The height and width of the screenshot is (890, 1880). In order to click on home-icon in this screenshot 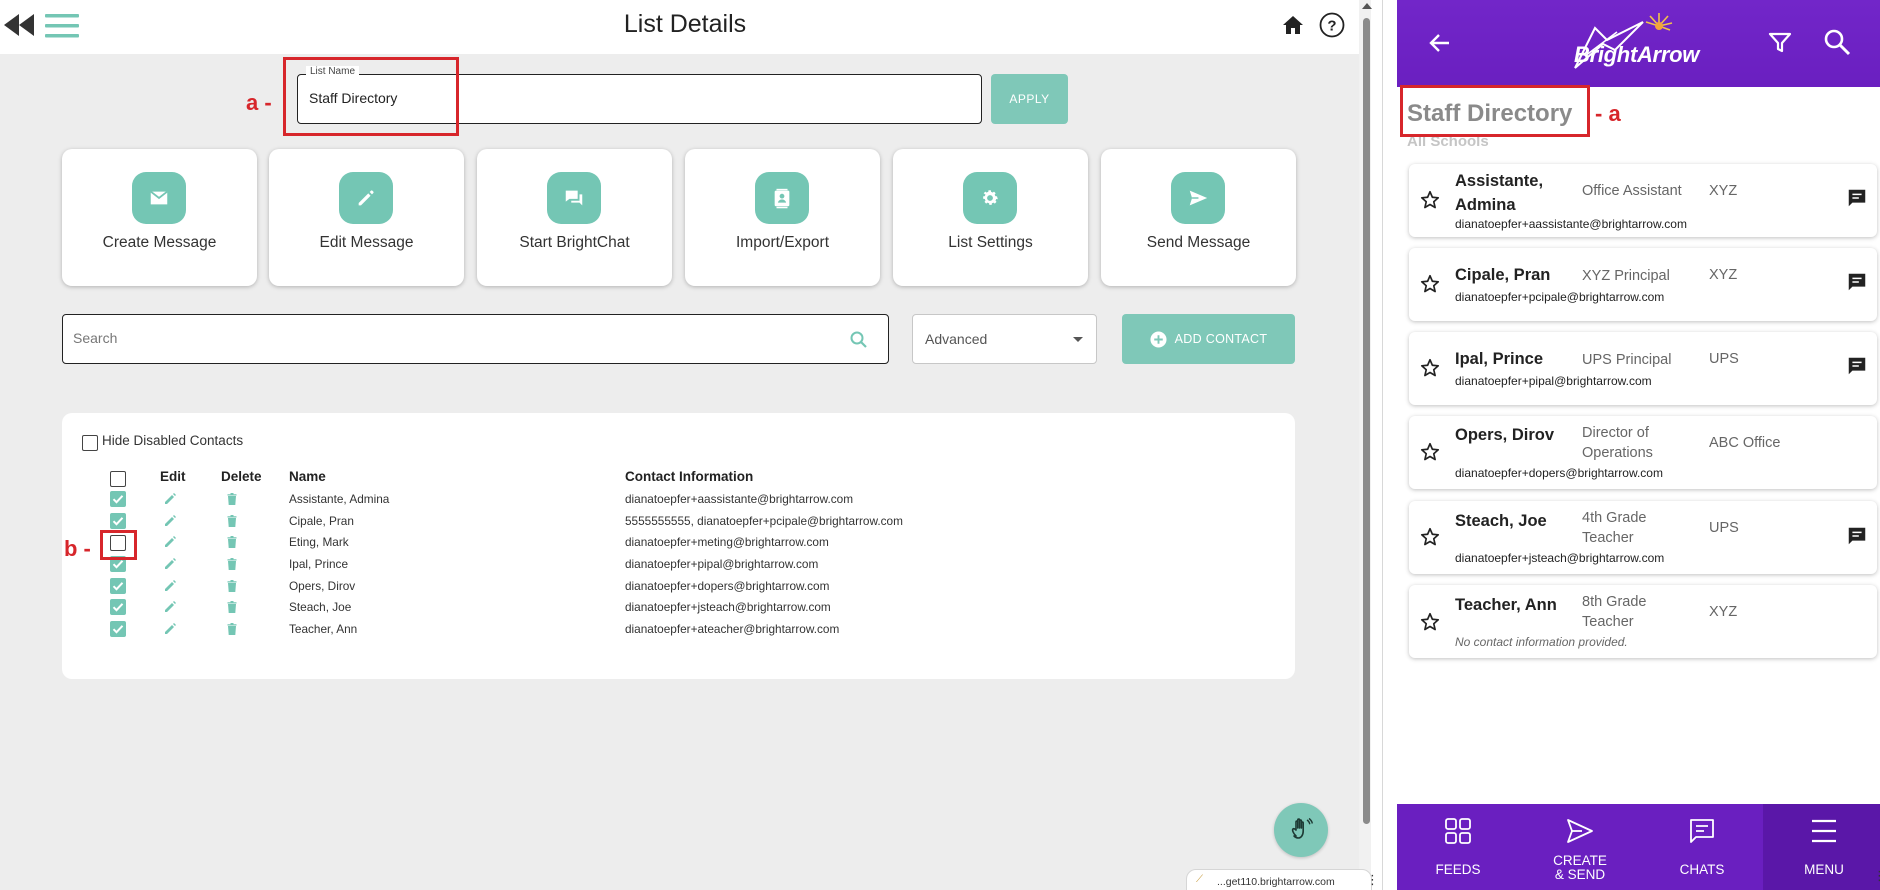, I will do `click(1293, 25)`.